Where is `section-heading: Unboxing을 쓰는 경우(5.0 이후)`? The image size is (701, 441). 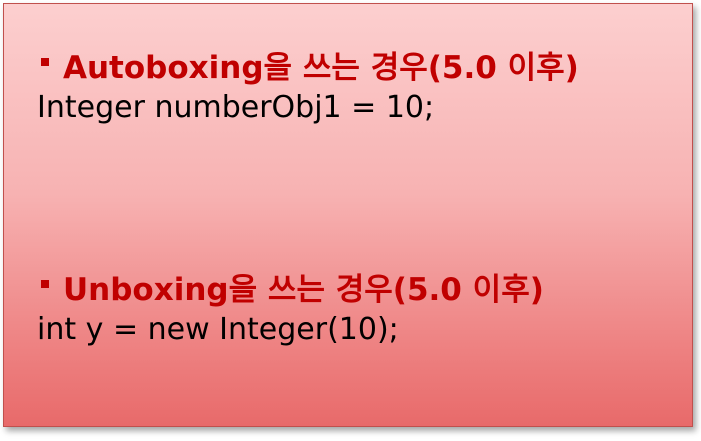
section-heading: Unboxing을 쓰는 경우(5.0 이후) is located at coordinates (290, 286).